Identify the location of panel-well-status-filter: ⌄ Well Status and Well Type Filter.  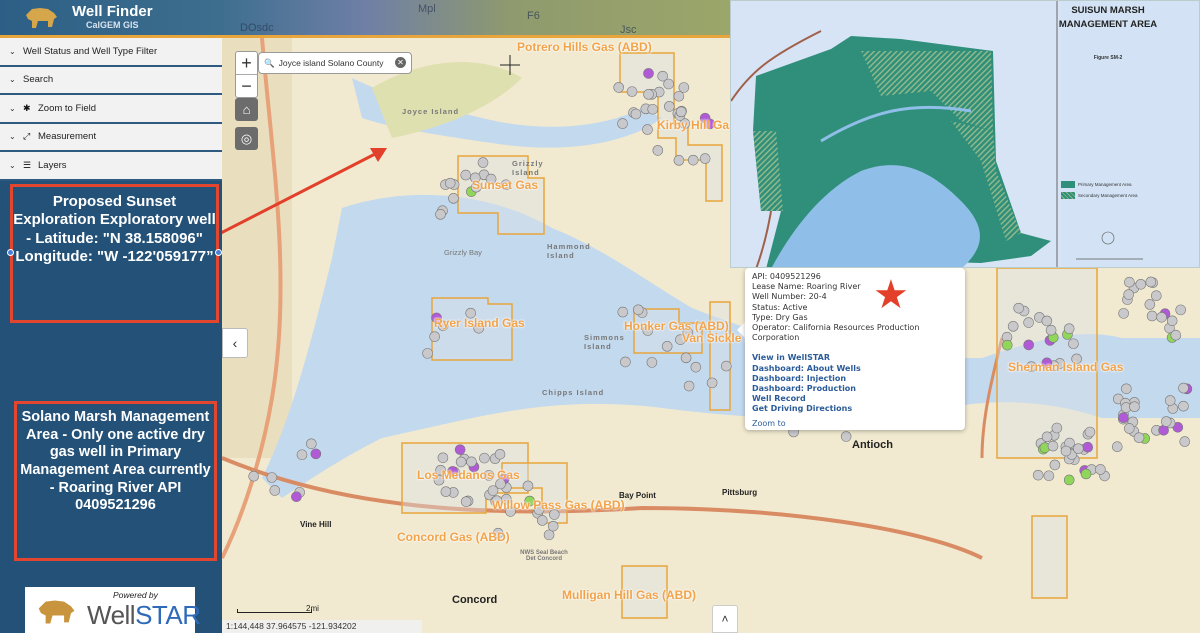
(111, 52).